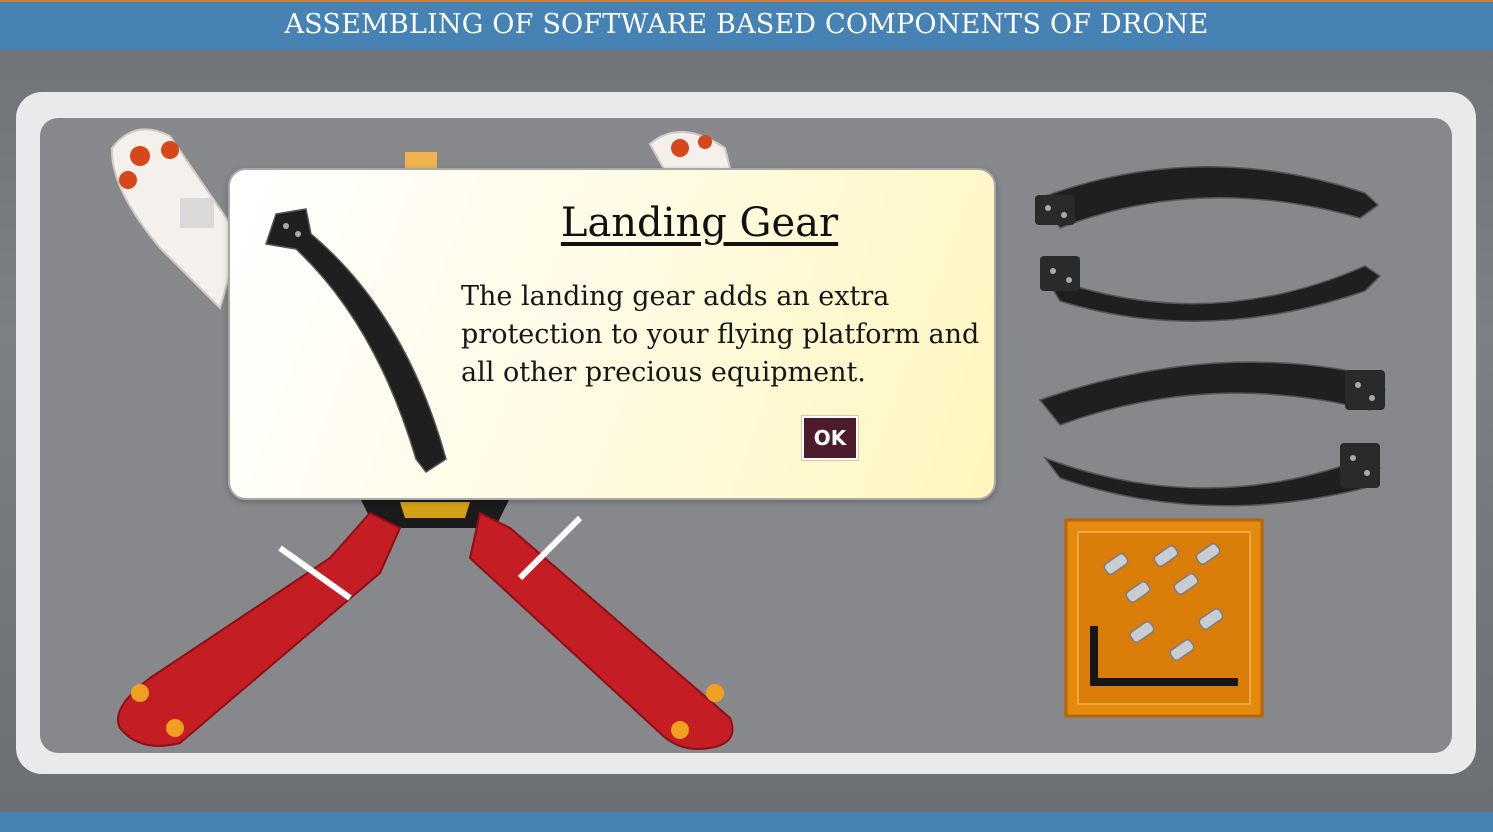 This screenshot has width=1493, height=832. I want to click on frame-arm-white-left, so click(176, 219).